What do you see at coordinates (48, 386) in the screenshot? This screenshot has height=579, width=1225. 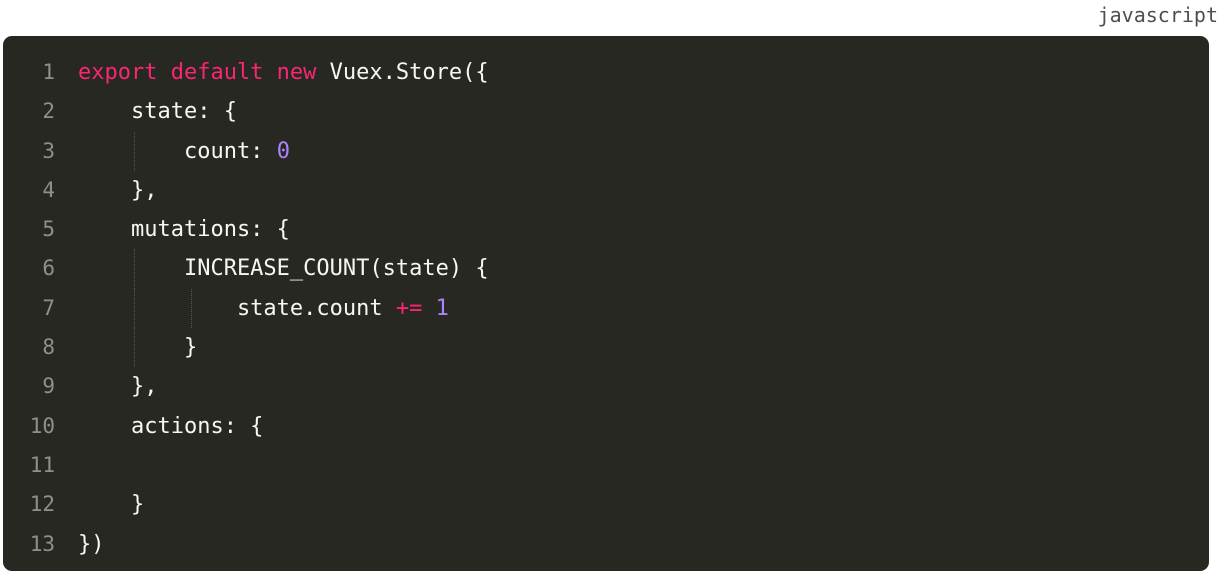 I see `line-number: 9` at bounding box center [48, 386].